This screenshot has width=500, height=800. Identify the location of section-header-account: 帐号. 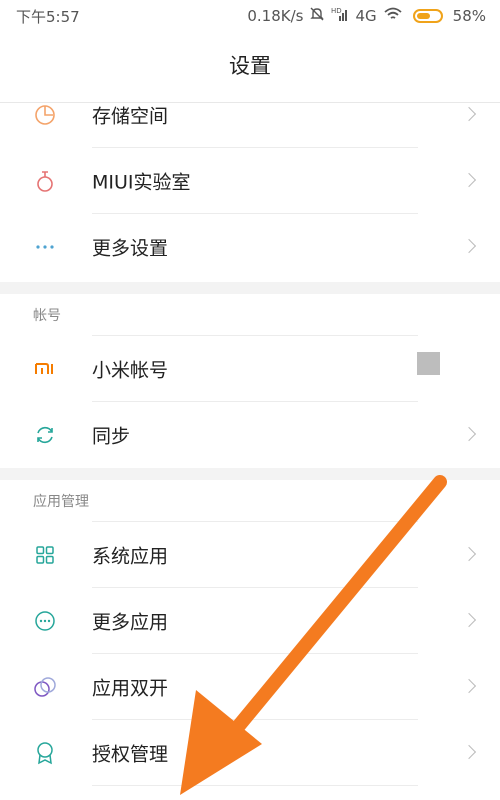
(250, 315).